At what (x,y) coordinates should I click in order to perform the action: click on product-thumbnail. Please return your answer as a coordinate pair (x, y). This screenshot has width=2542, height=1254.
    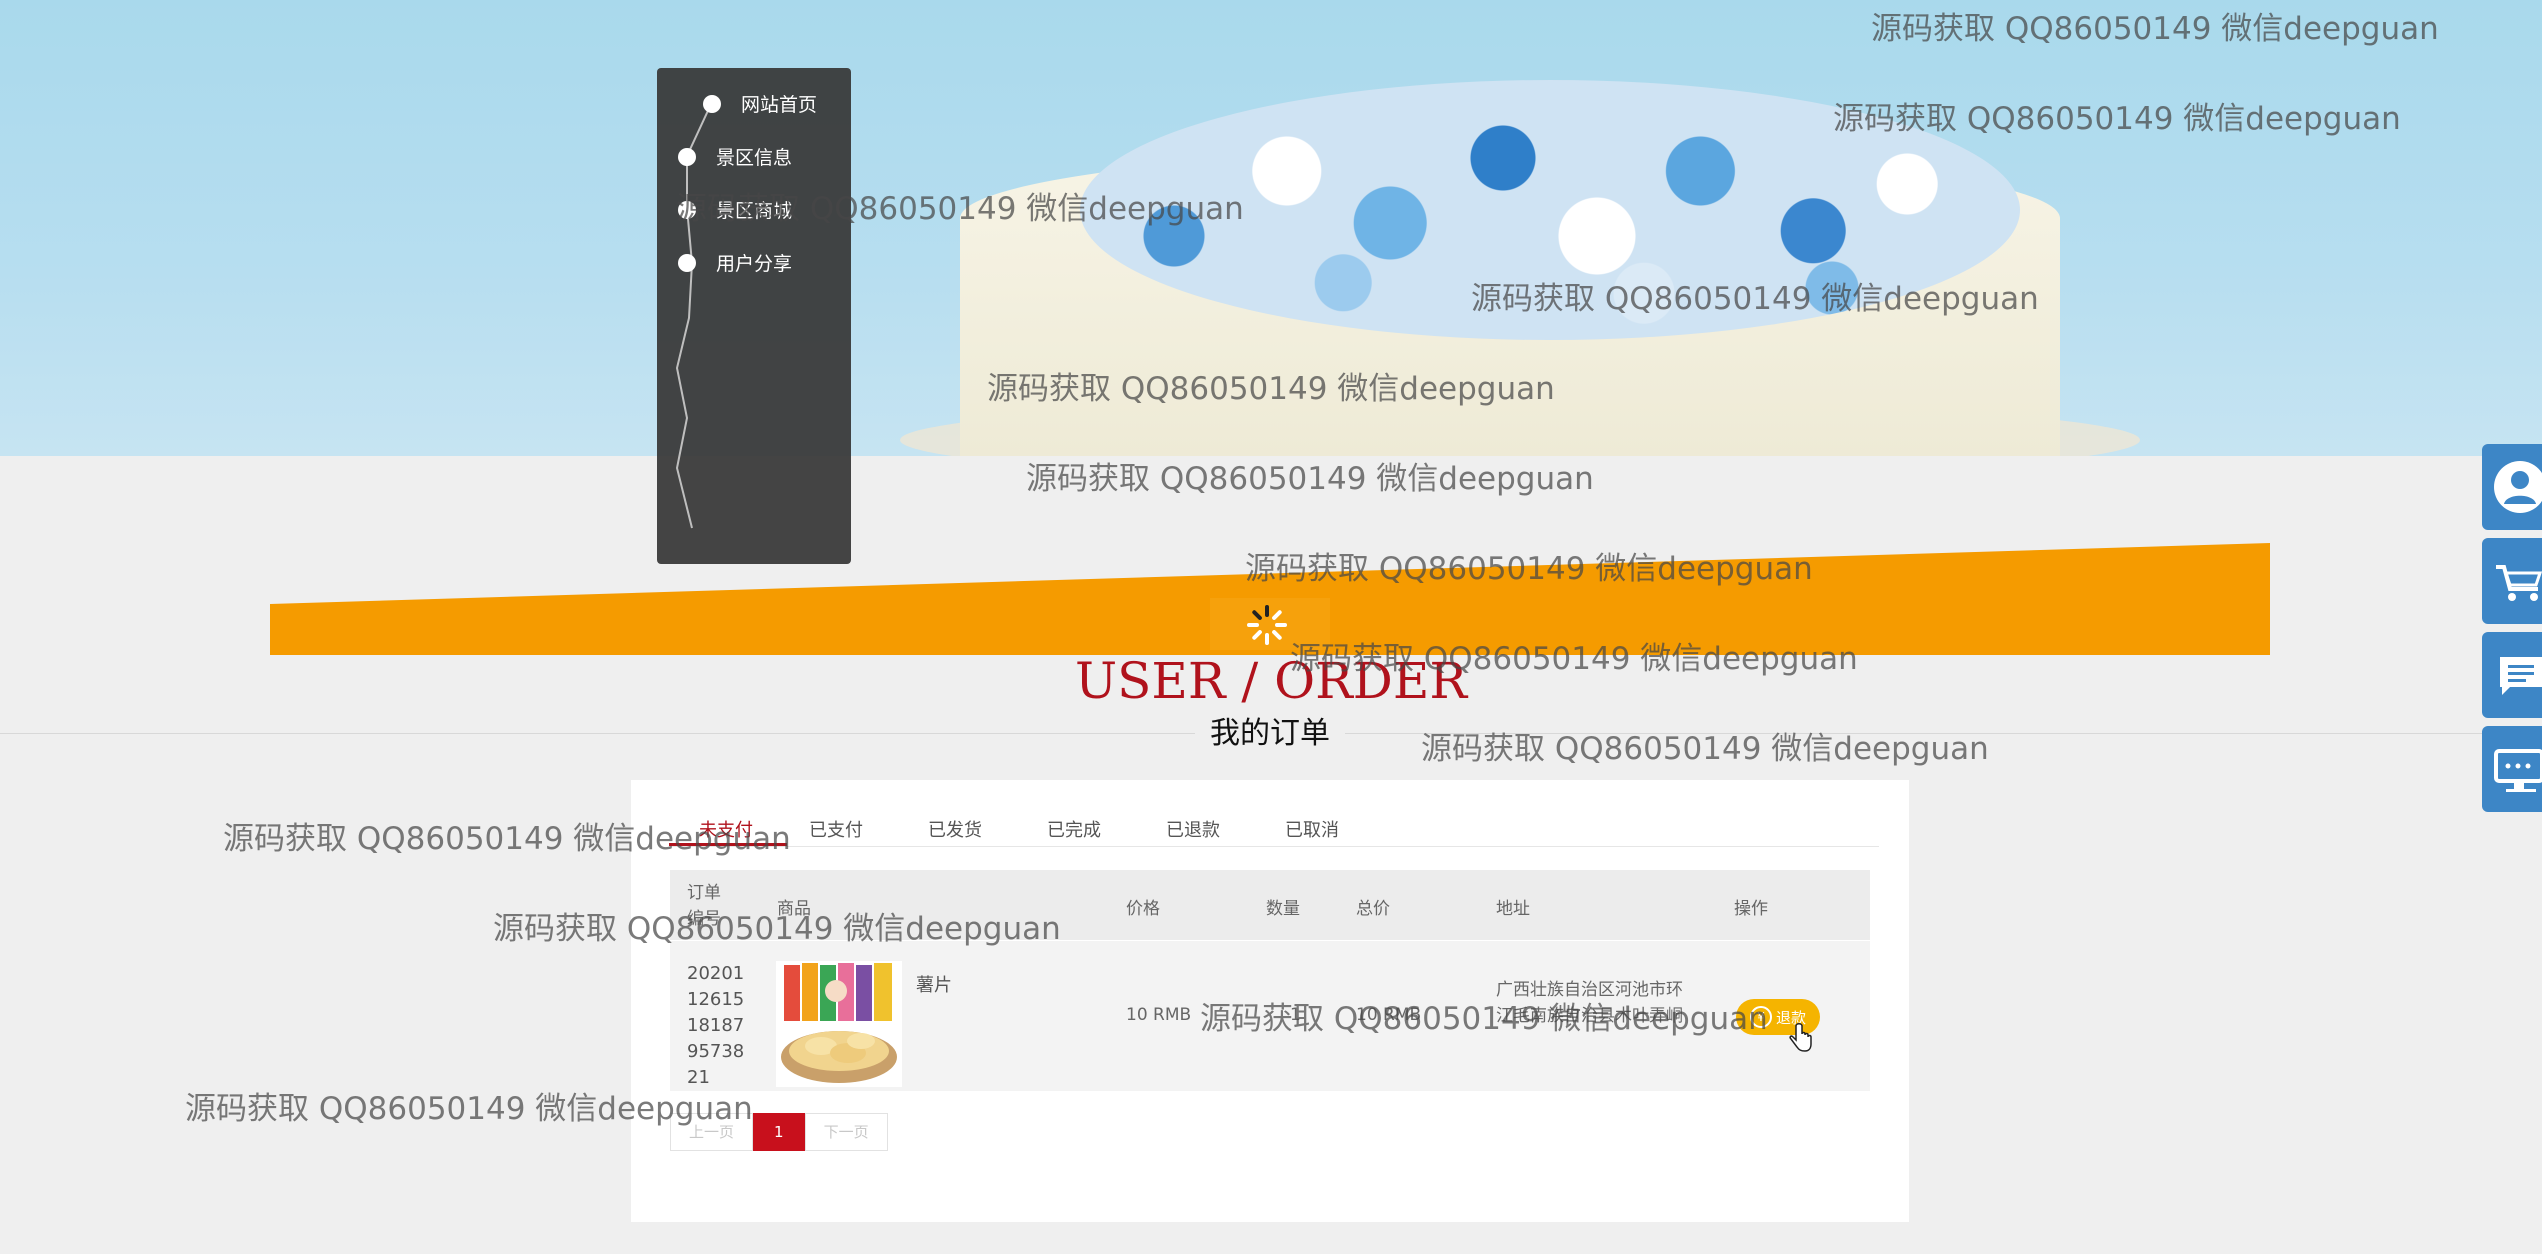
    Looking at the image, I should click on (839, 1024).